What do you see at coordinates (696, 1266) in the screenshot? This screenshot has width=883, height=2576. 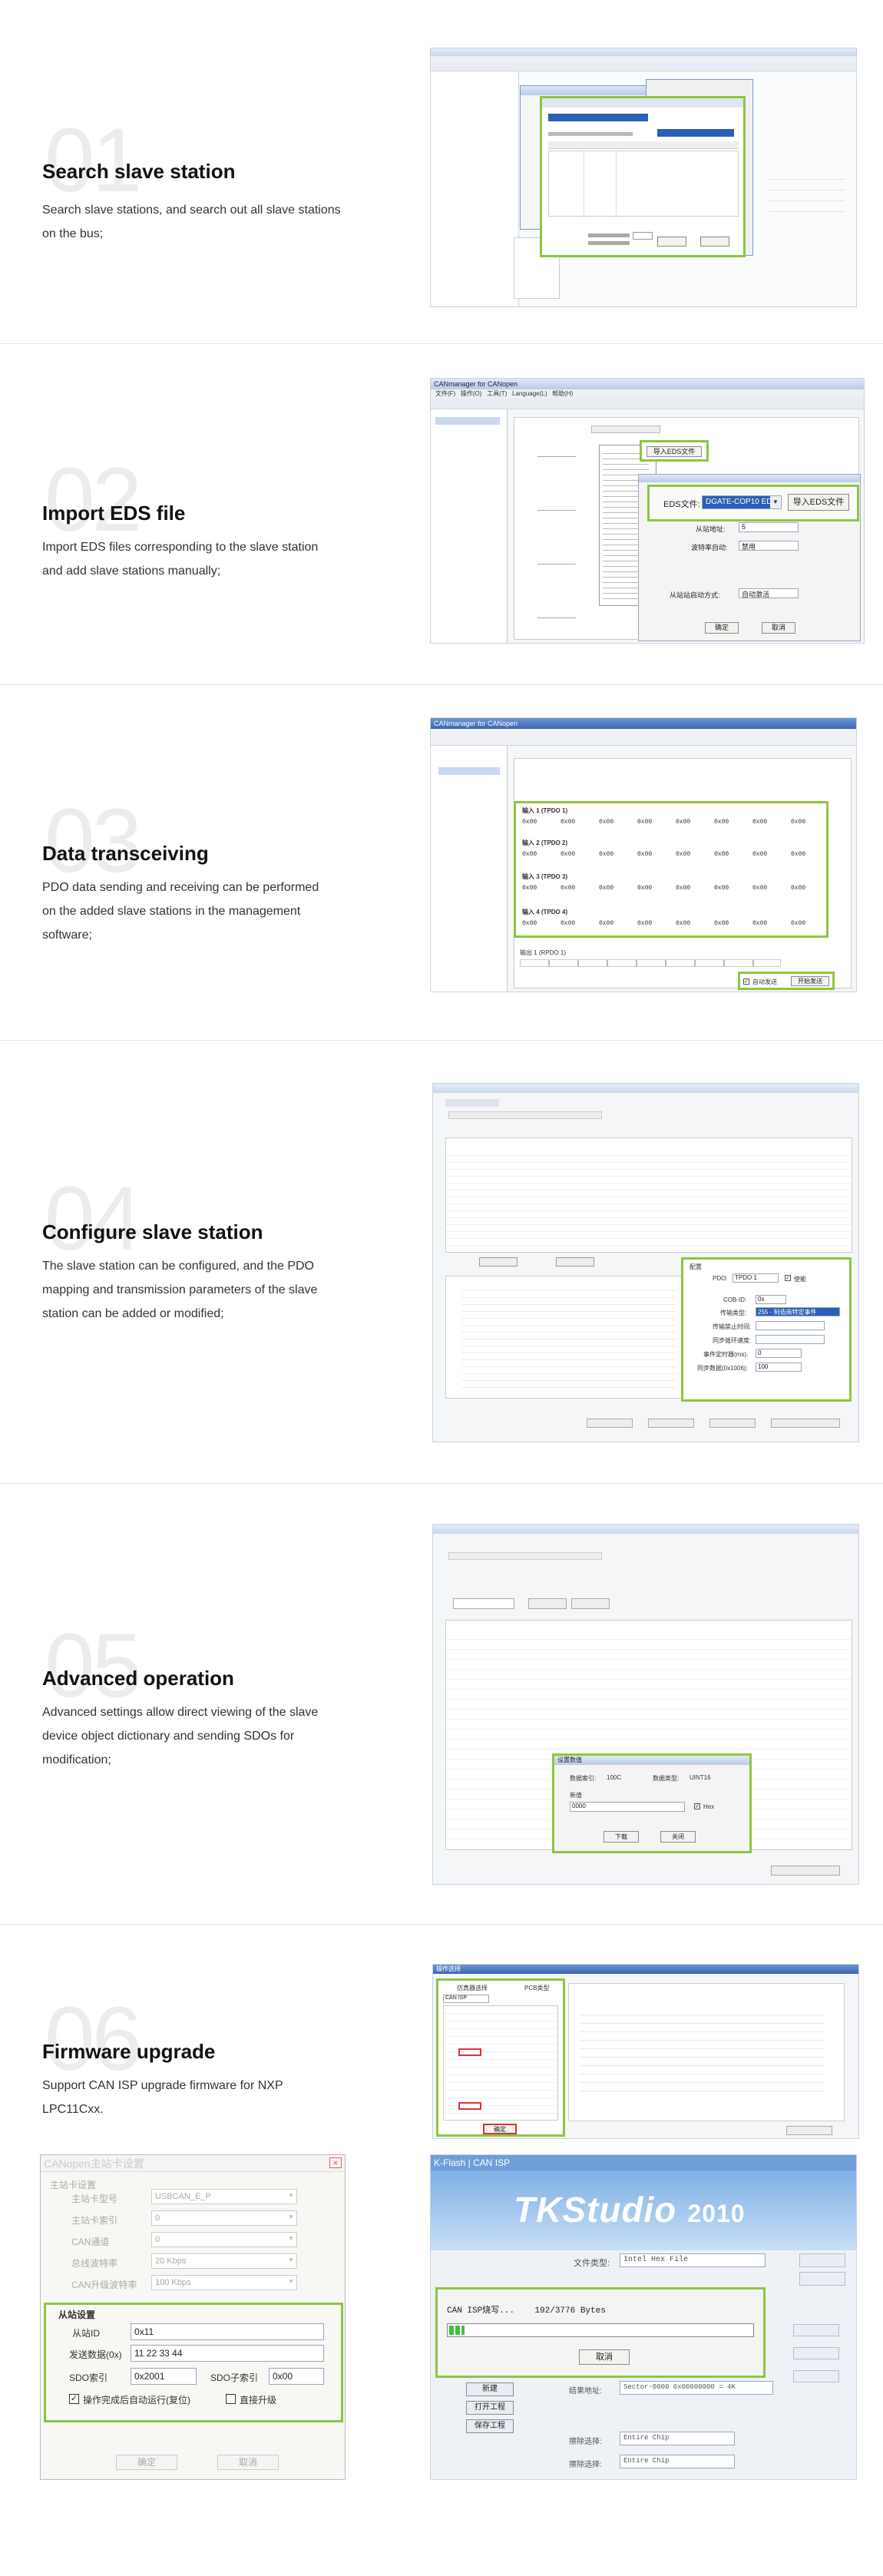 I see `config-group-label: 配置` at bounding box center [696, 1266].